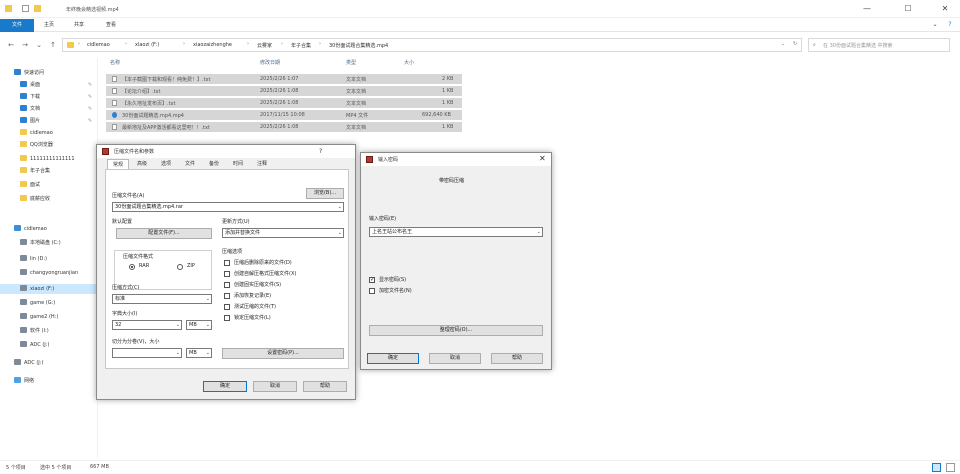 The width and height of the screenshot is (960, 474). What do you see at coordinates (49, 273) in the screenshot?
I see `sidebar-item-drive-e: changyongruanjian` at bounding box center [49, 273].